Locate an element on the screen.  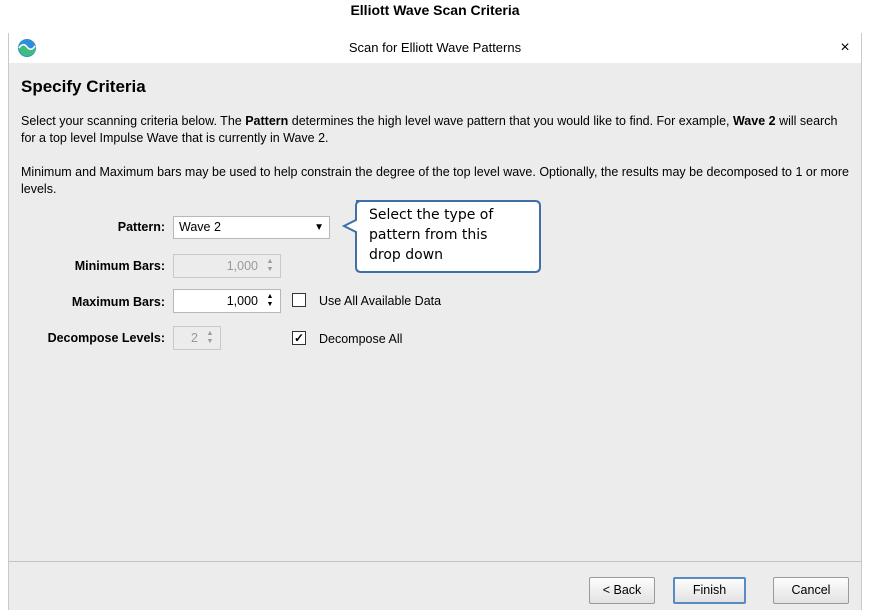
pattern-value: Wave 2 is located at coordinates (200, 227).